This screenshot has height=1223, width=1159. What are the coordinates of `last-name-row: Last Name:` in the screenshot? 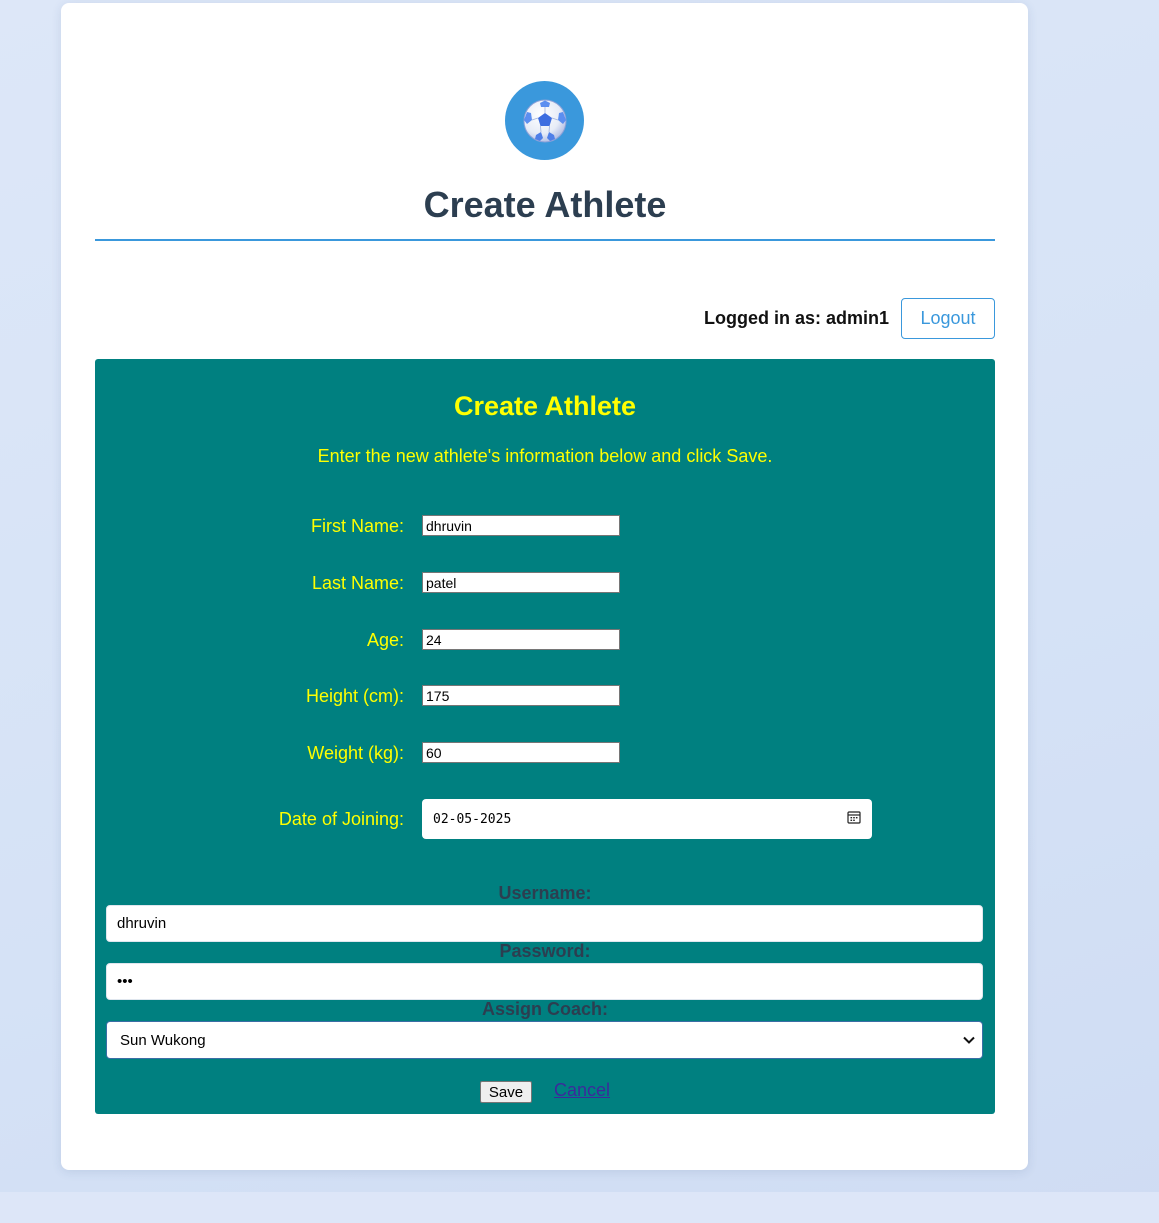 It's located at (545, 583).